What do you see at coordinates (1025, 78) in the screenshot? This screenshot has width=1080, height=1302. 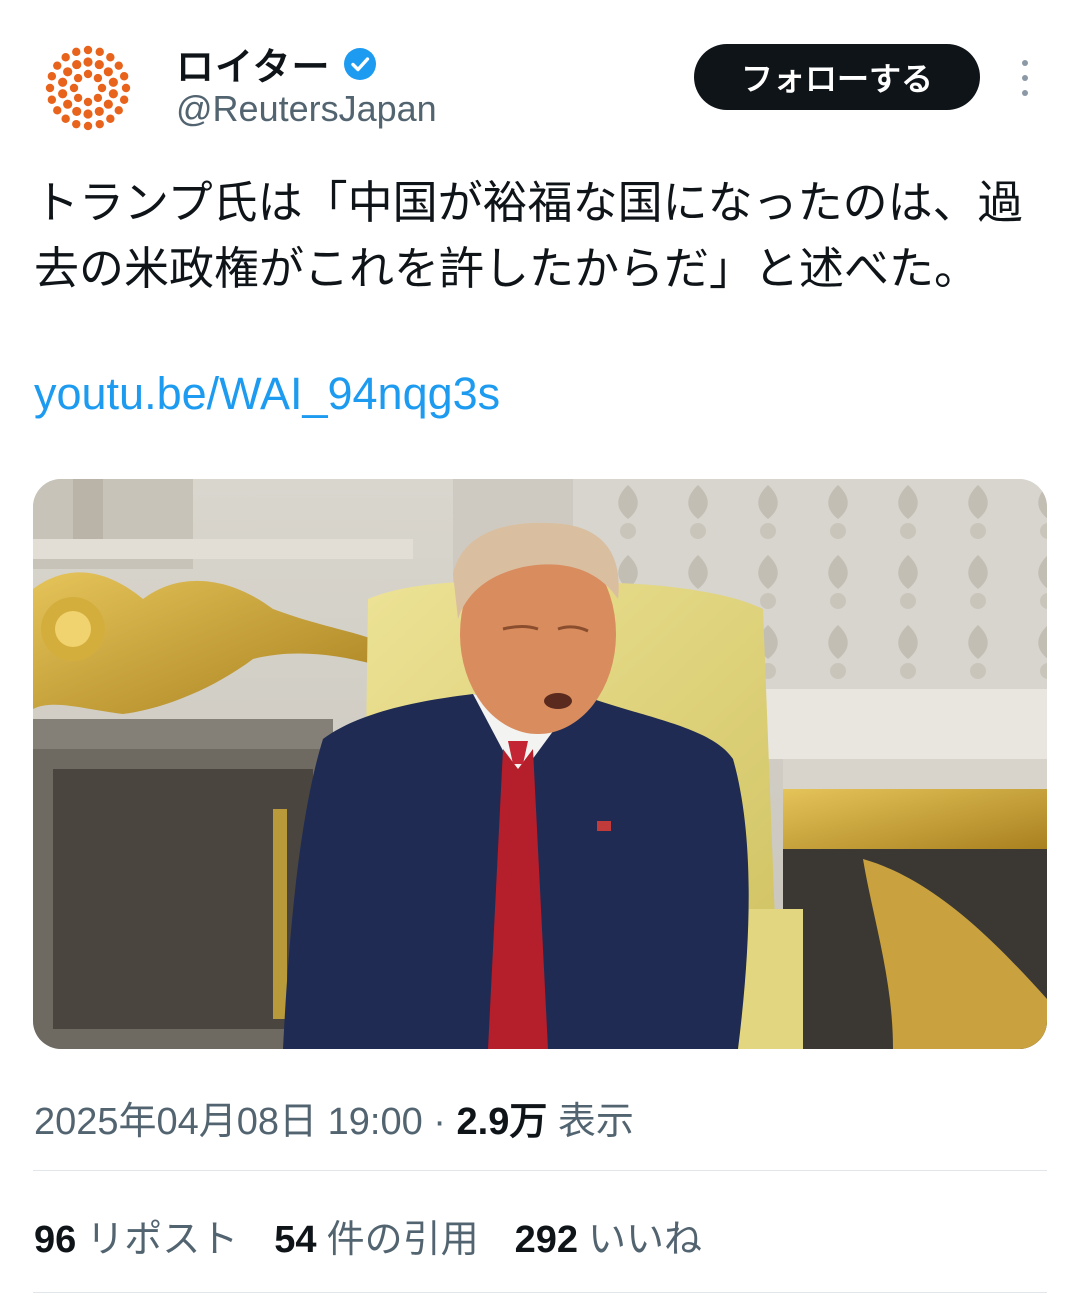 I see `more-options-button` at bounding box center [1025, 78].